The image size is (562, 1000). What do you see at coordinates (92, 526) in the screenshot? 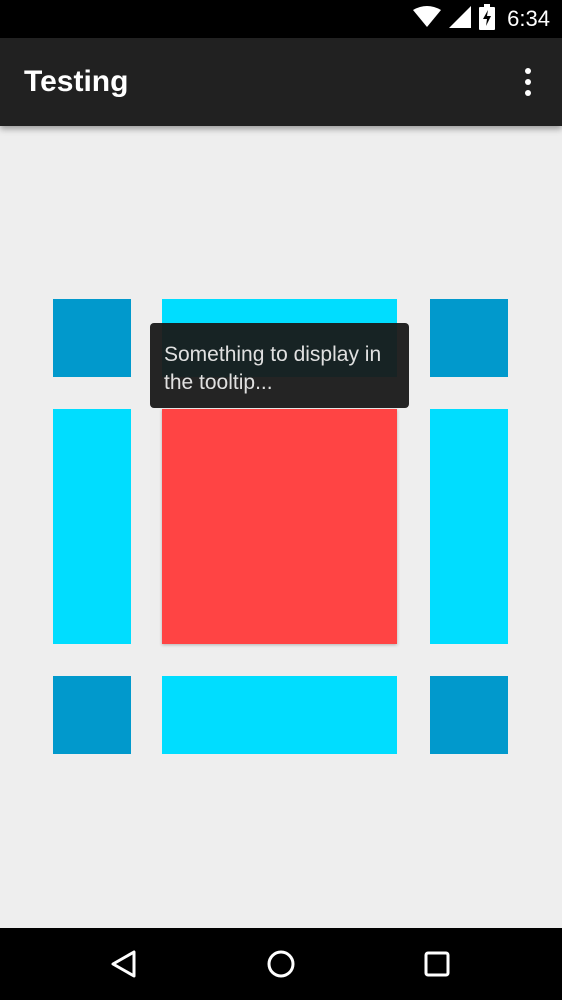
I see `edge-tile-left` at bounding box center [92, 526].